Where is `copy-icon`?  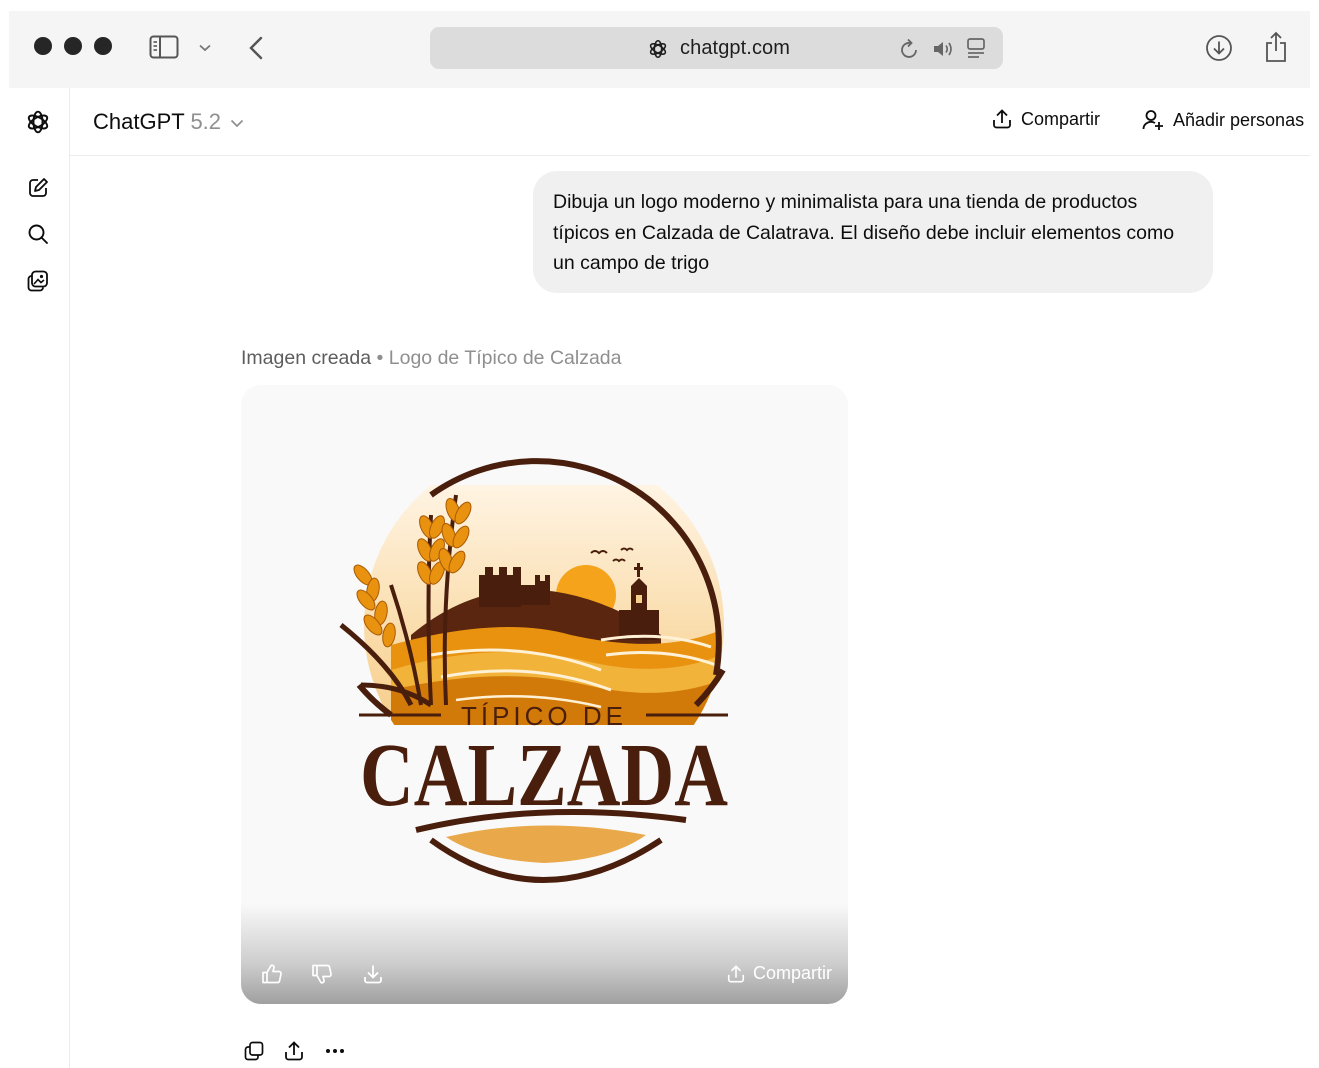
copy-icon is located at coordinates (254, 1051).